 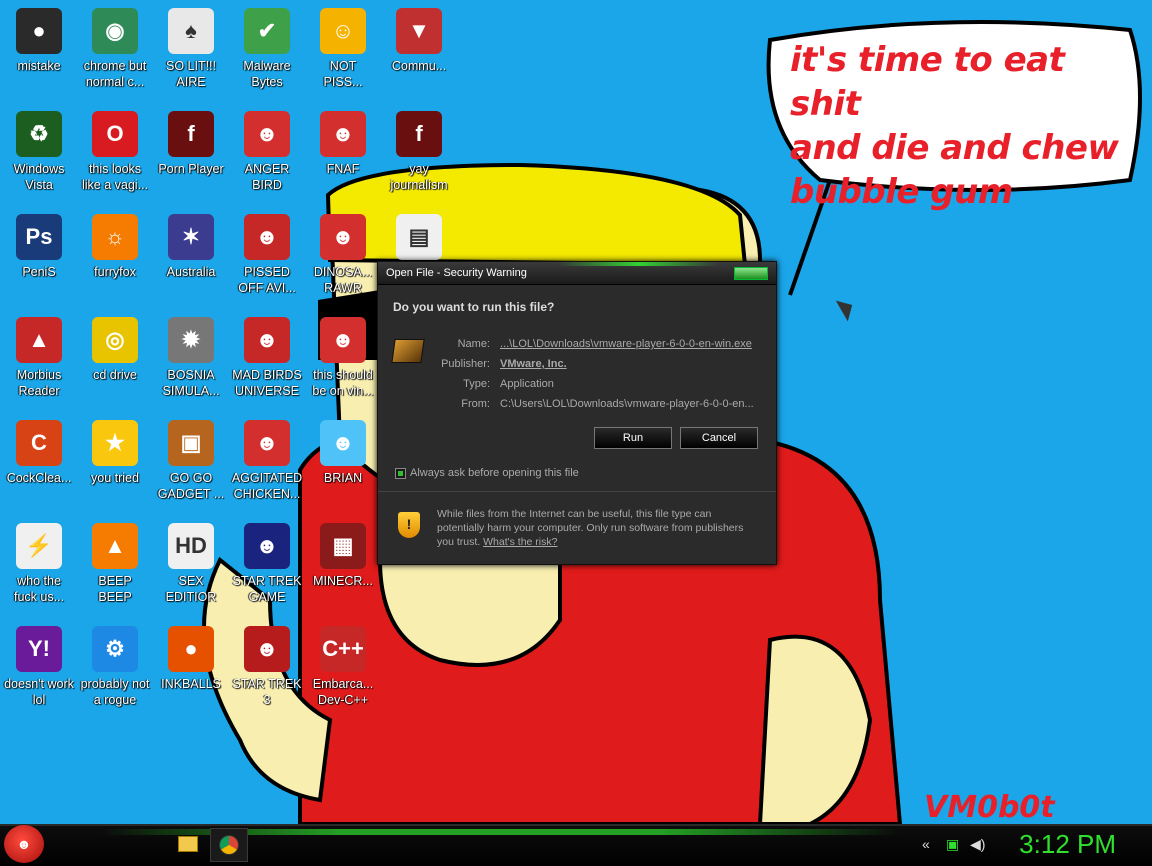 I want to click on app-icon: ★, so click(x=115, y=443).